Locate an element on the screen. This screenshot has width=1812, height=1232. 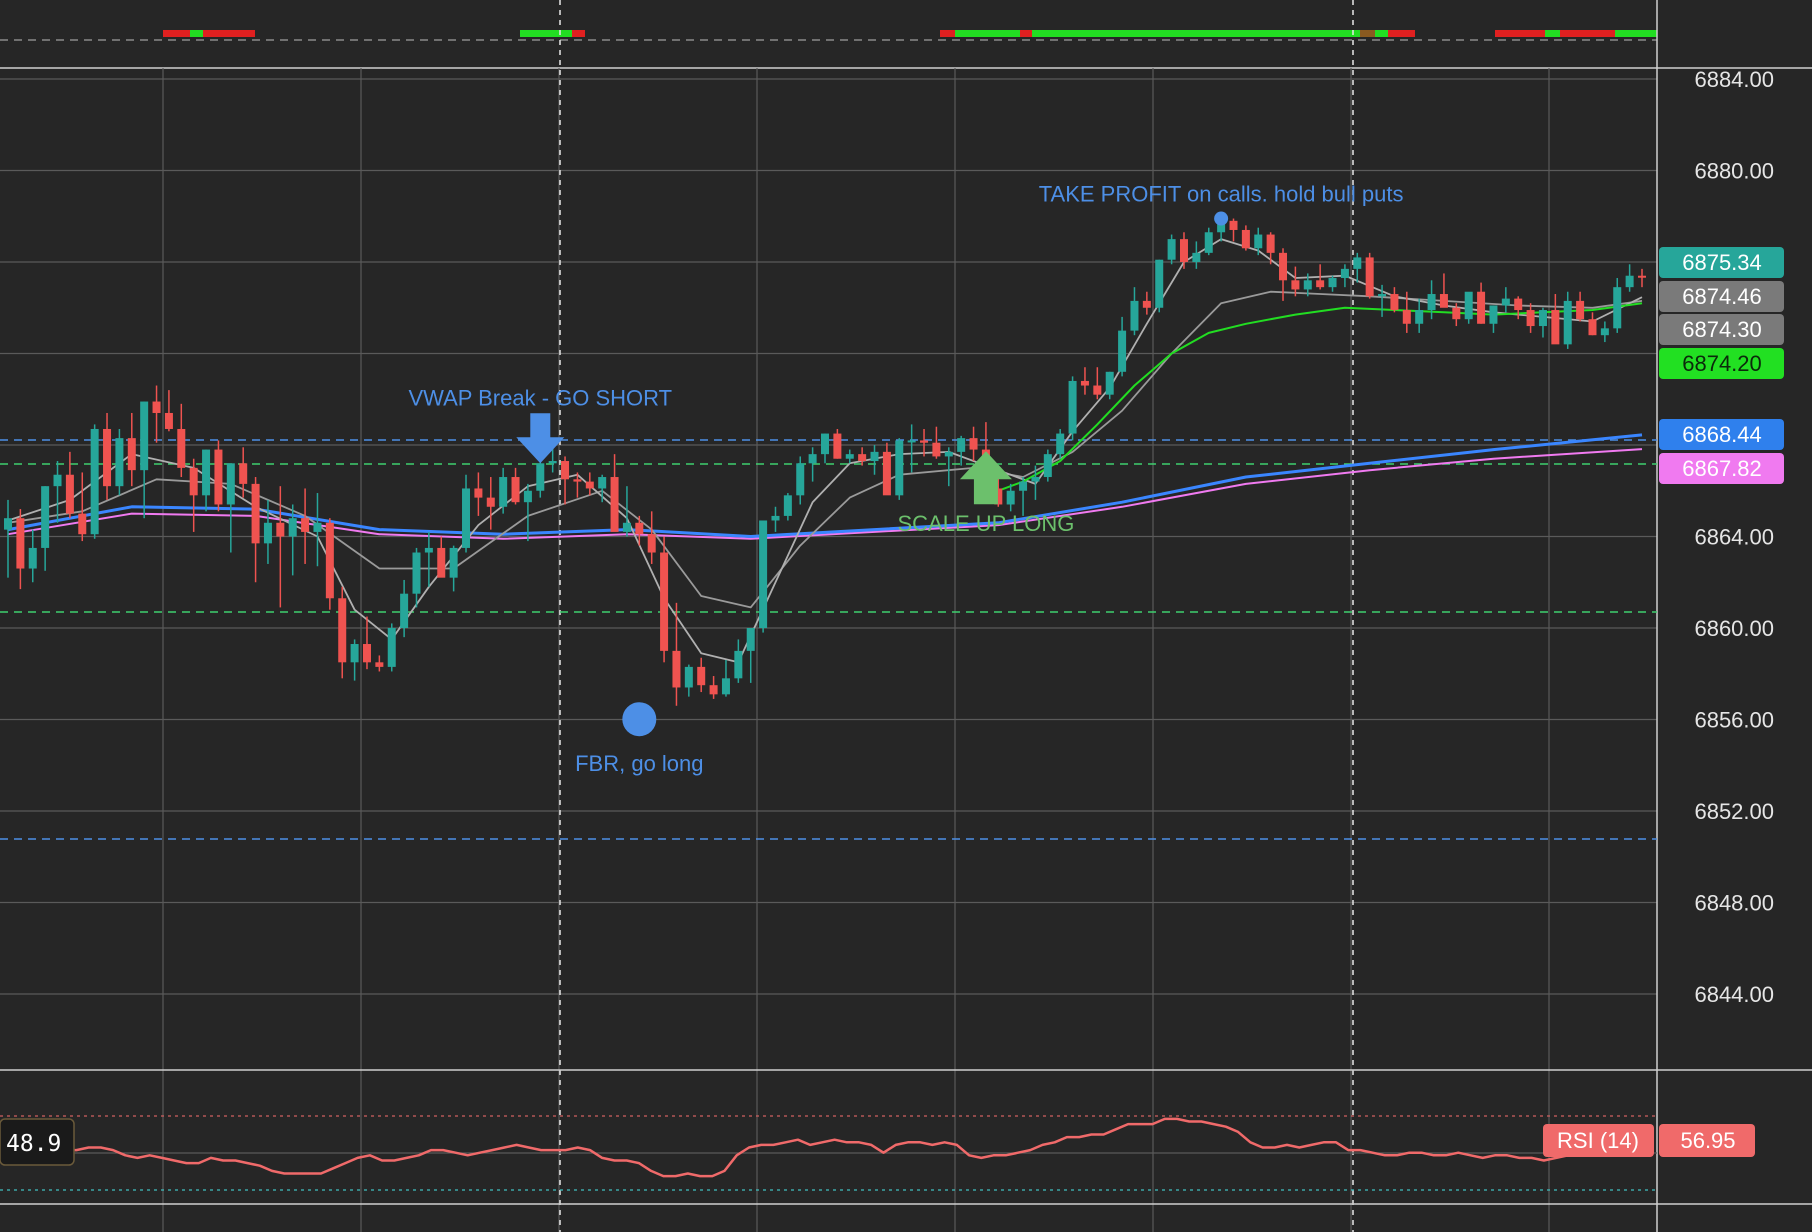
price-tick-label: 6844.00 is located at coordinates (1734, 994).